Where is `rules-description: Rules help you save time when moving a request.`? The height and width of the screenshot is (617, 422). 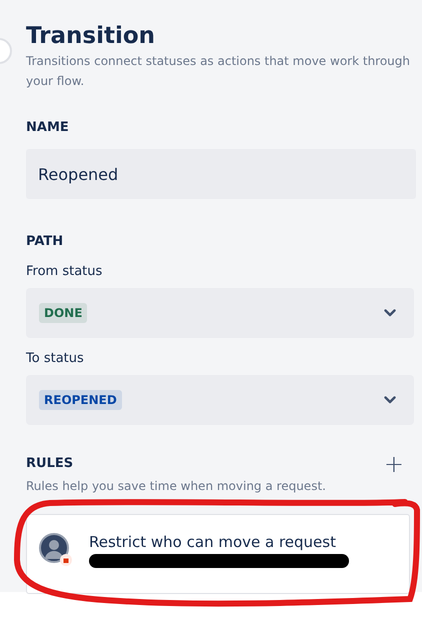
rules-description: Rules help you save time when moving a request. is located at coordinates (176, 486).